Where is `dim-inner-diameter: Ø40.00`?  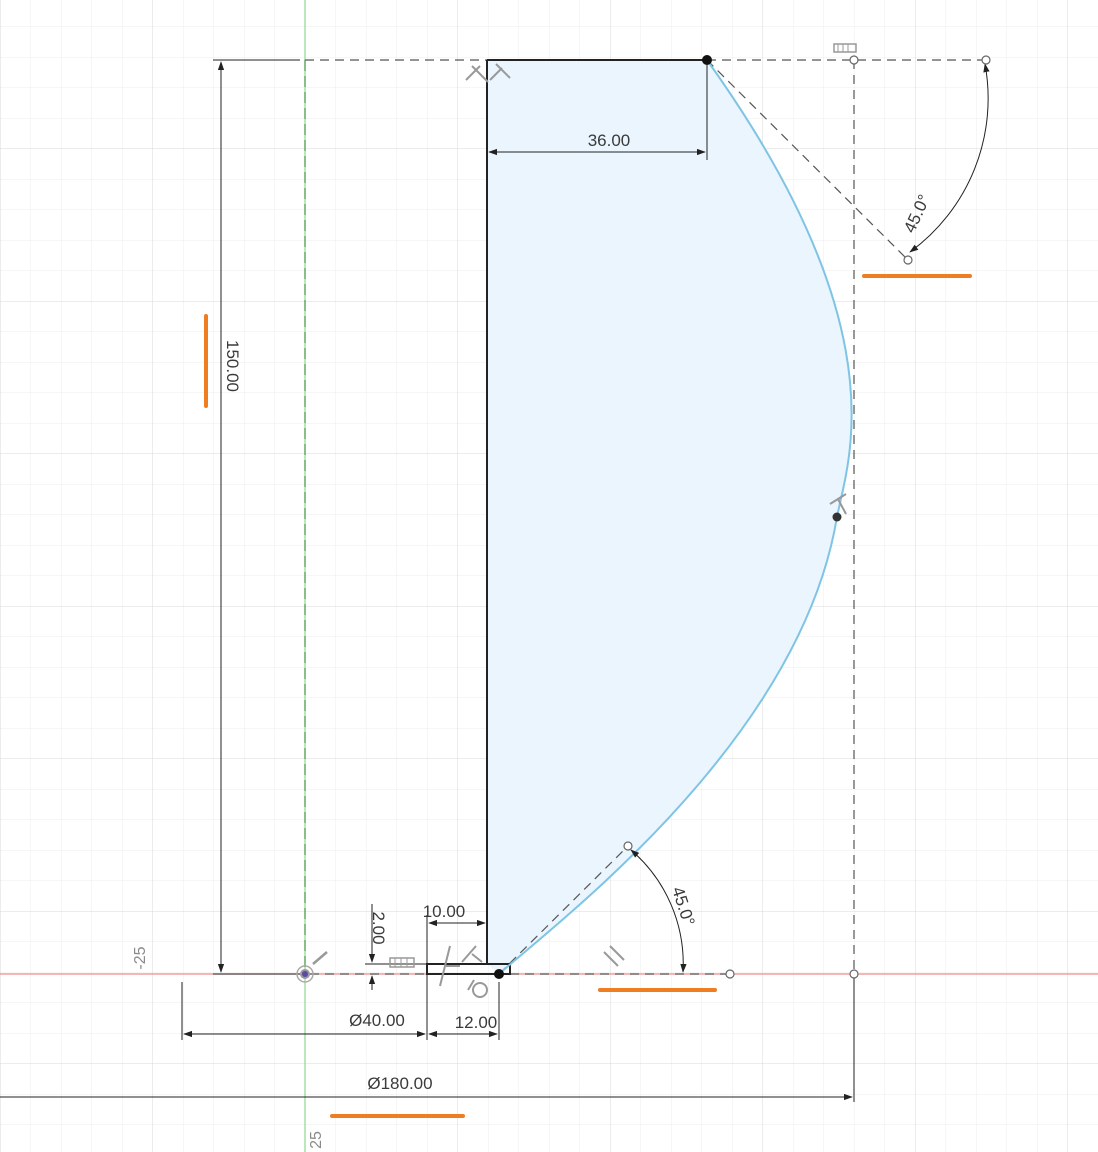
dim-inner-diameter: Ø40.00 is located at coordinates (377, 1020).